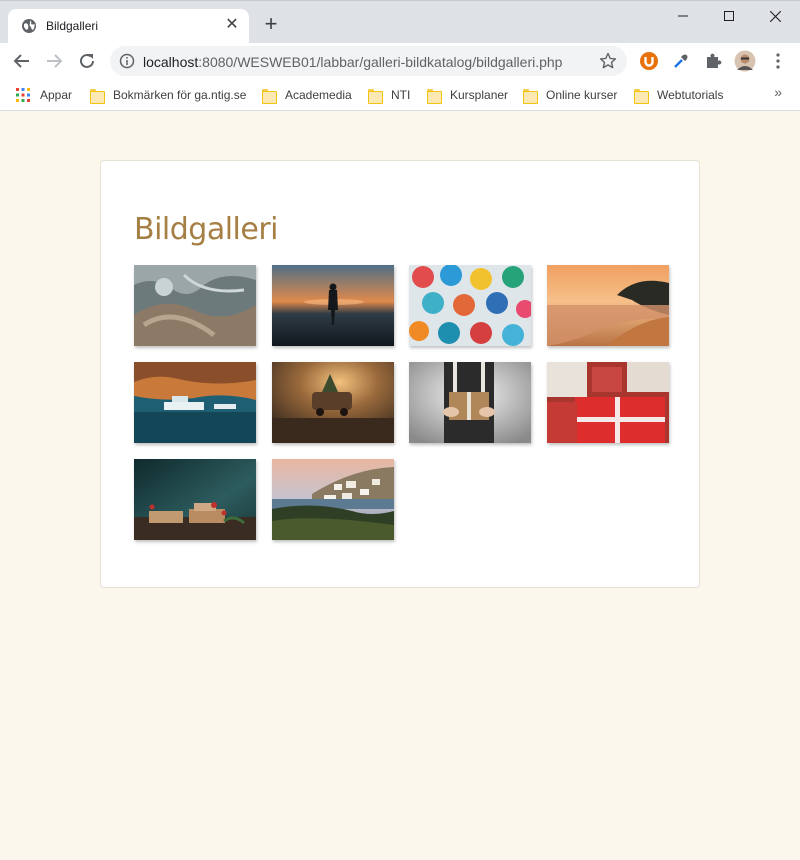 Image resolution: width=800 pixels, height=860 pixels. I want to click on info-icon, so click(127, 61).